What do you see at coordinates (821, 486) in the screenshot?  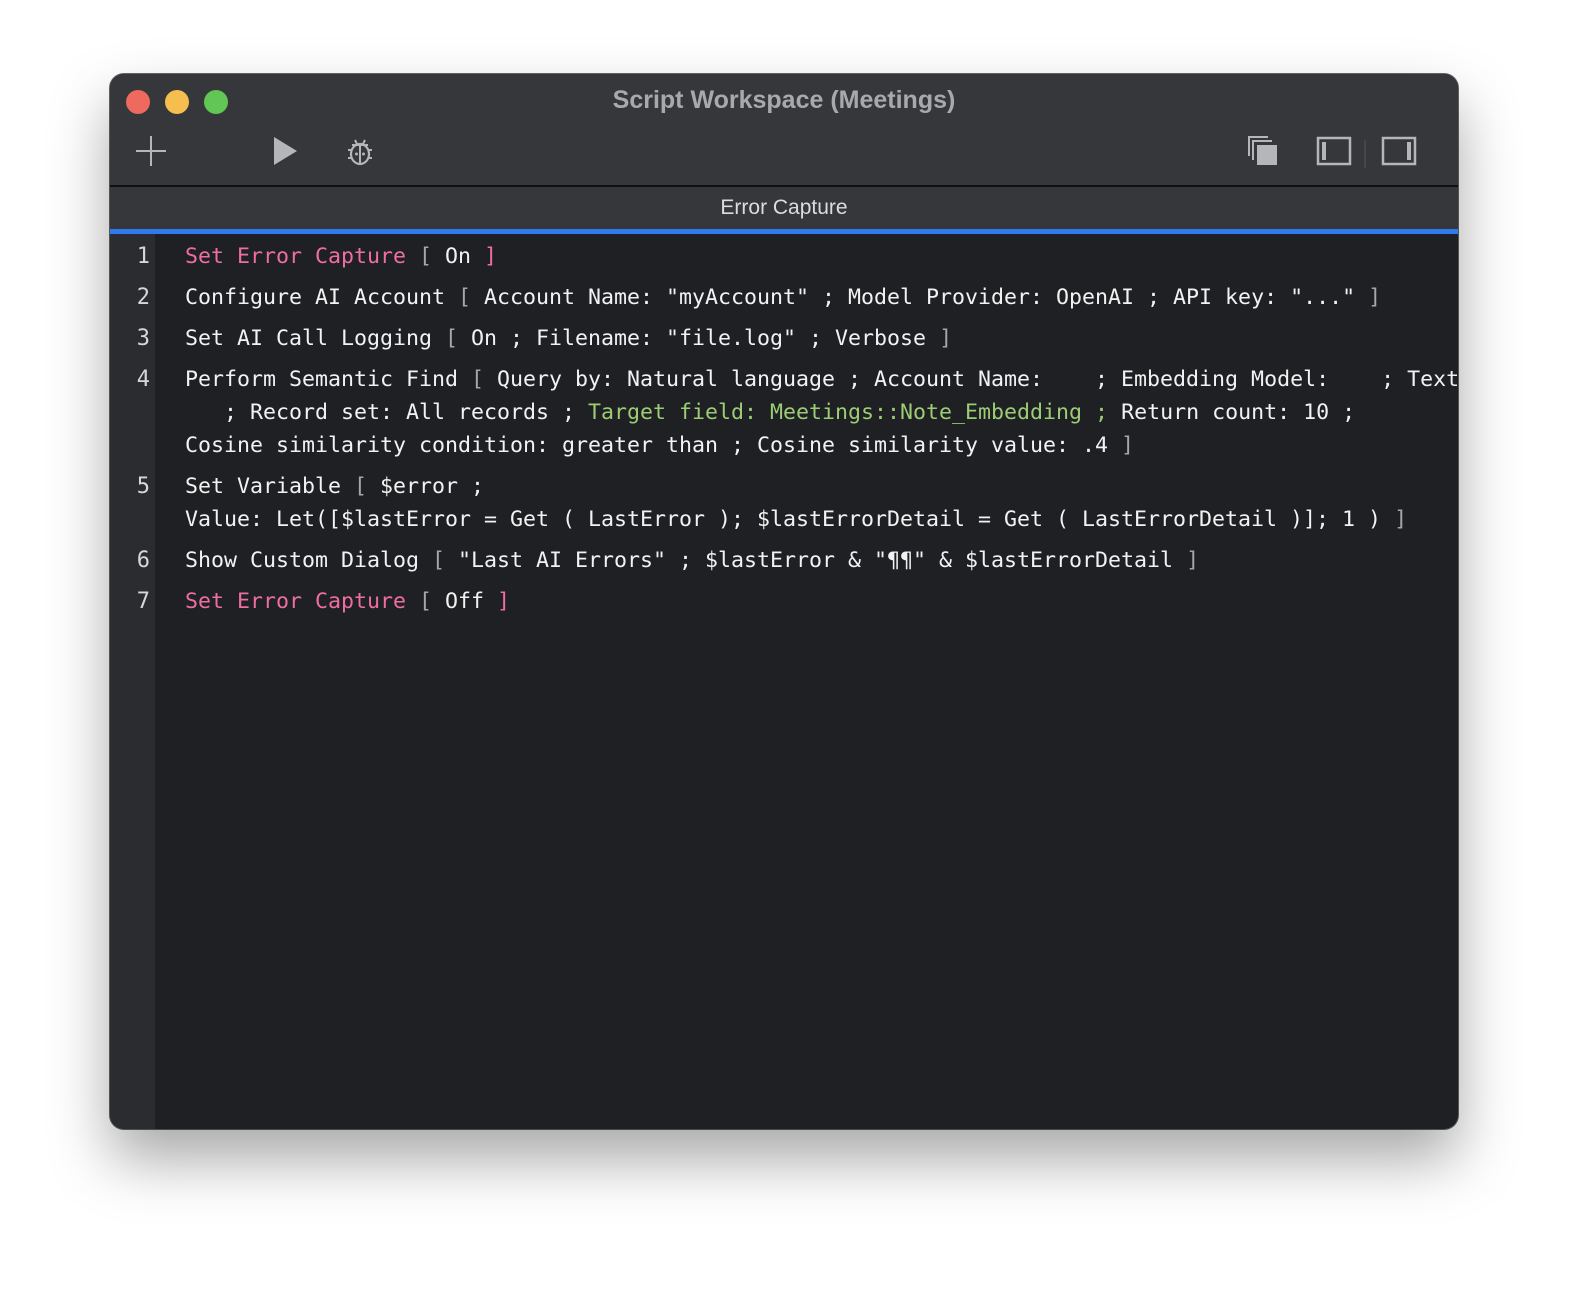 I see `step-text-row: Set Variable [ $error ;` at bounding box center [821, 486].